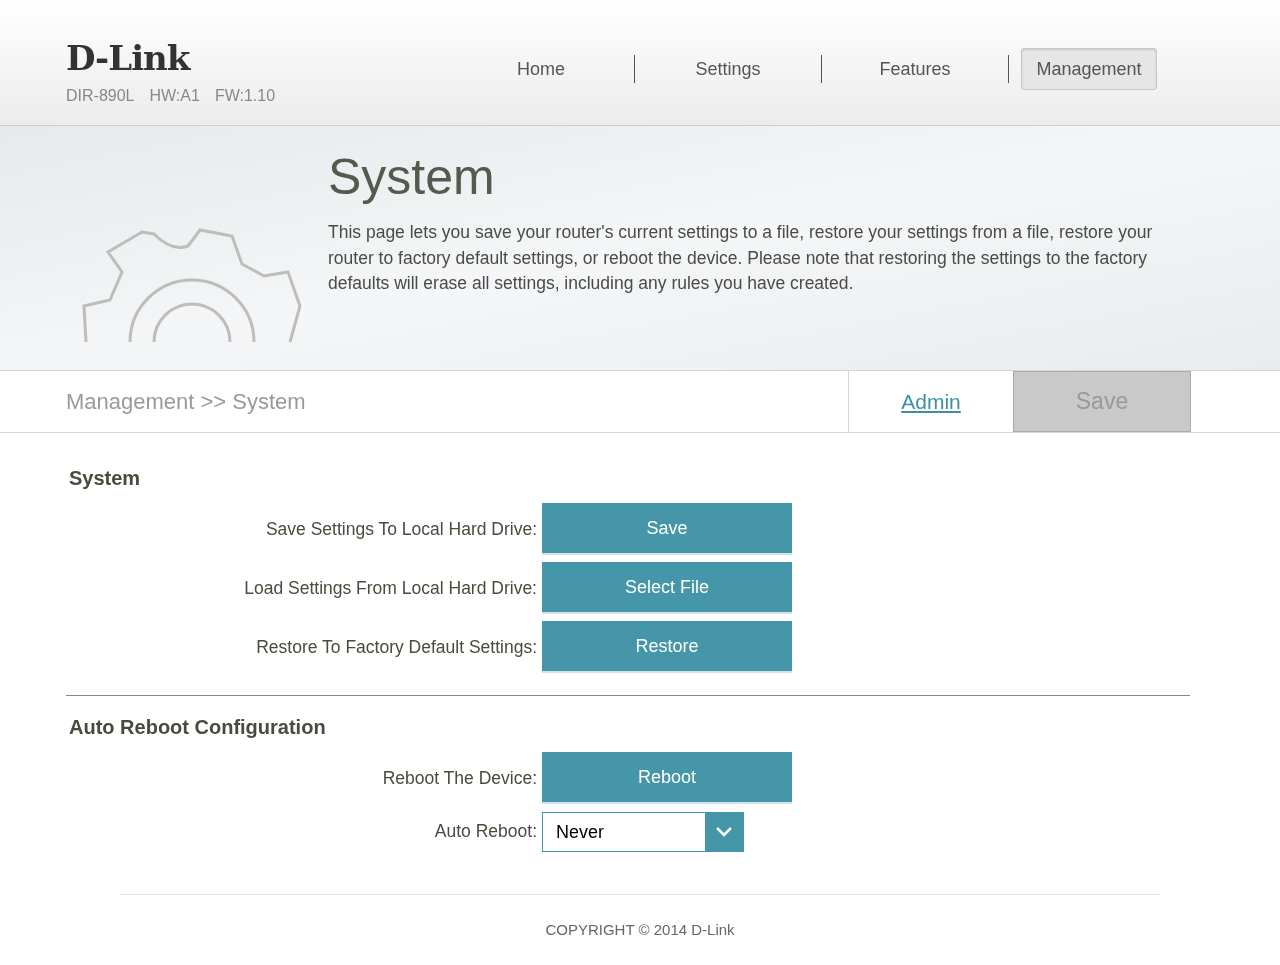 This screenshot has height=965, width=1280. I want to click on nav-tab: Settings, so click(728, 69).